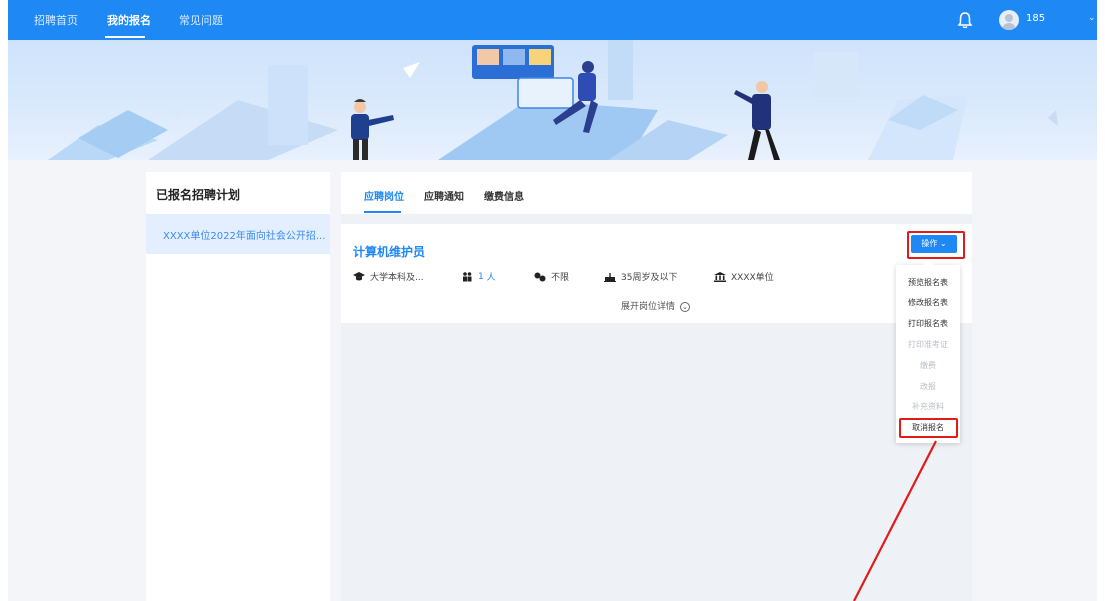  I want to click on menu-item-print-form: 打印报名表, so click(928, 323).